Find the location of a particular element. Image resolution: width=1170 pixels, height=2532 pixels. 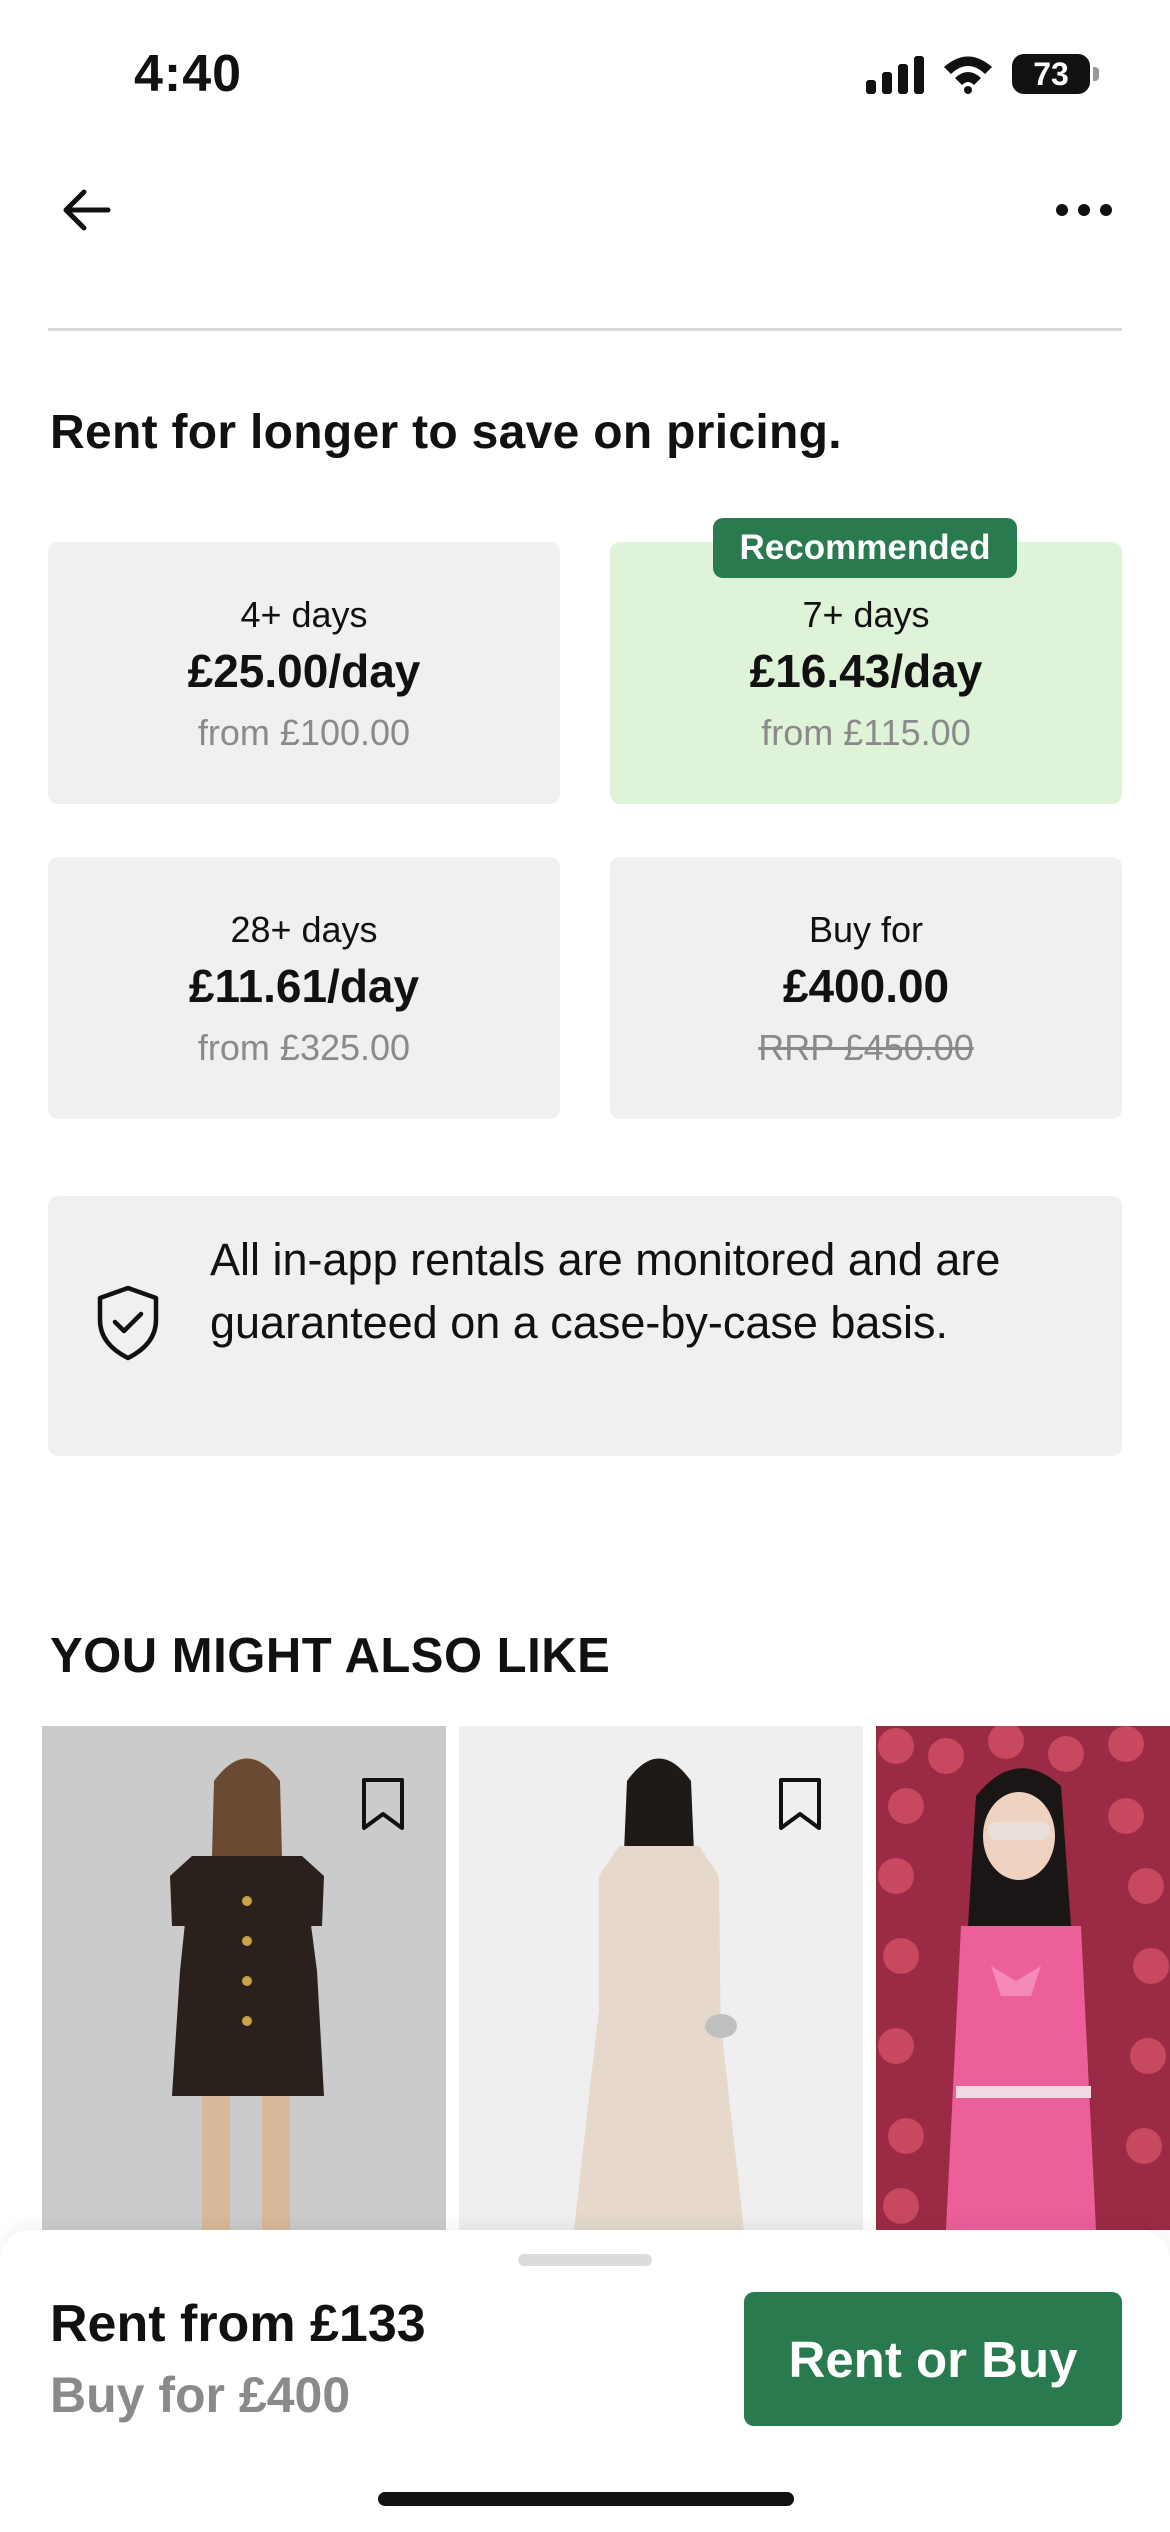

product-image is located at coordinates (1023, 1978).